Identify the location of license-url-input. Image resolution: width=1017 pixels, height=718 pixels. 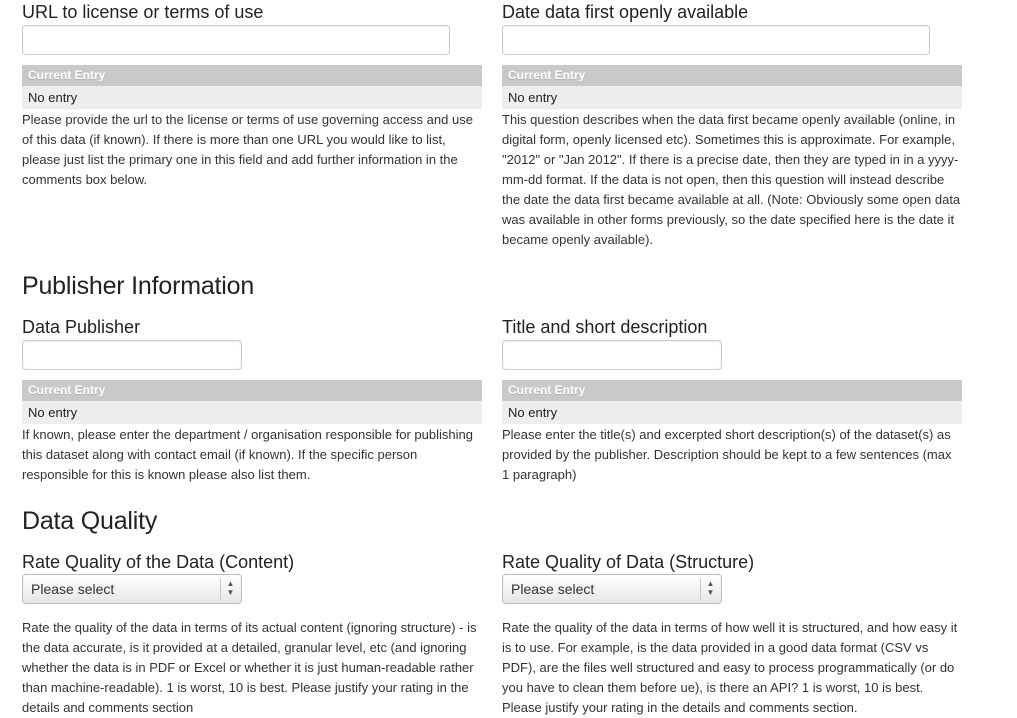
(236, 40).